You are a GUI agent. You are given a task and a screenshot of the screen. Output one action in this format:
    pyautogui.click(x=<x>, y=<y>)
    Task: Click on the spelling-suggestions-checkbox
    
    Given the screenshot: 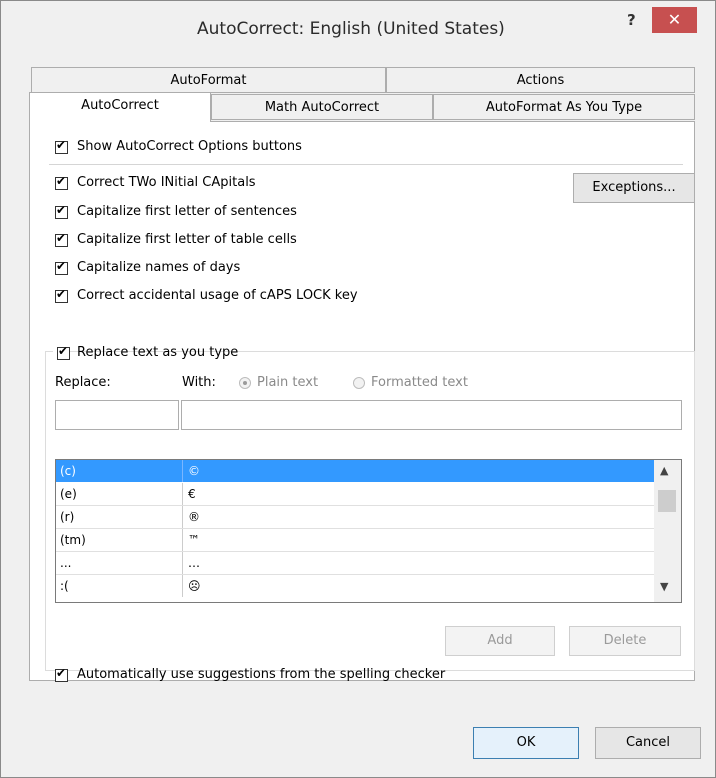 What is the action you would take?
    pyautogui.click(x=61, y=674)
    